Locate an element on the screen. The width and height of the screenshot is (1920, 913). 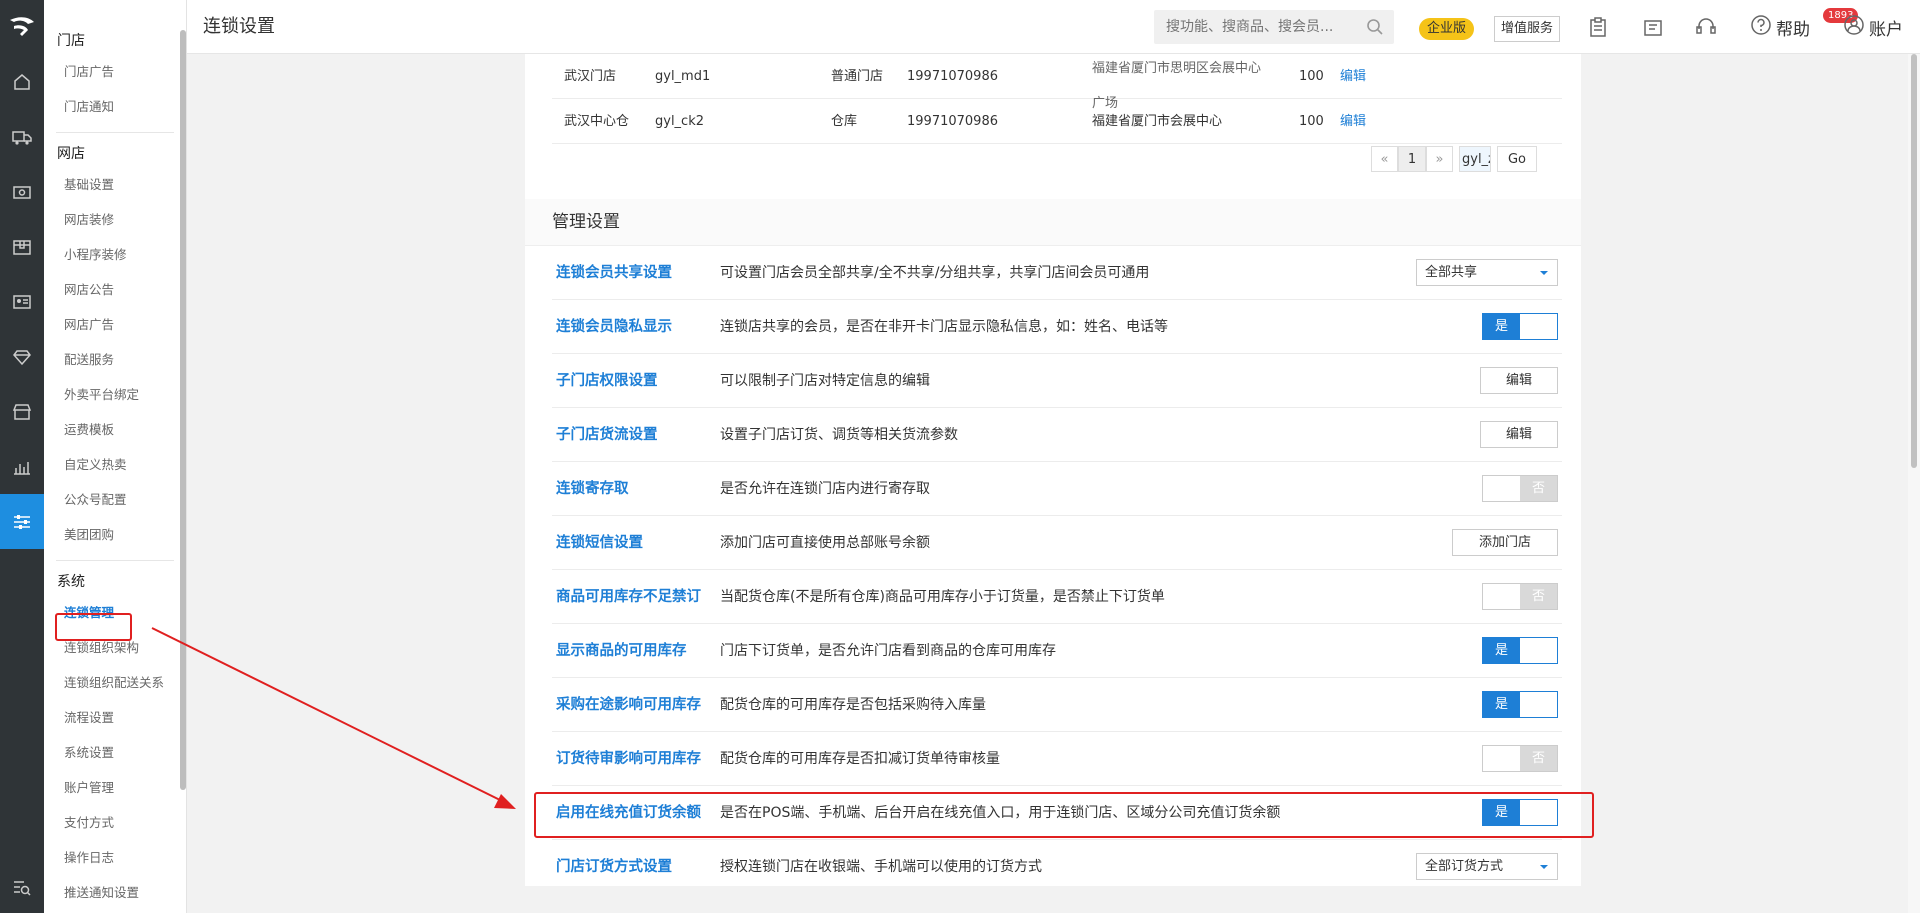
scrollbar-thumb is located at coordinates (1914, 261).